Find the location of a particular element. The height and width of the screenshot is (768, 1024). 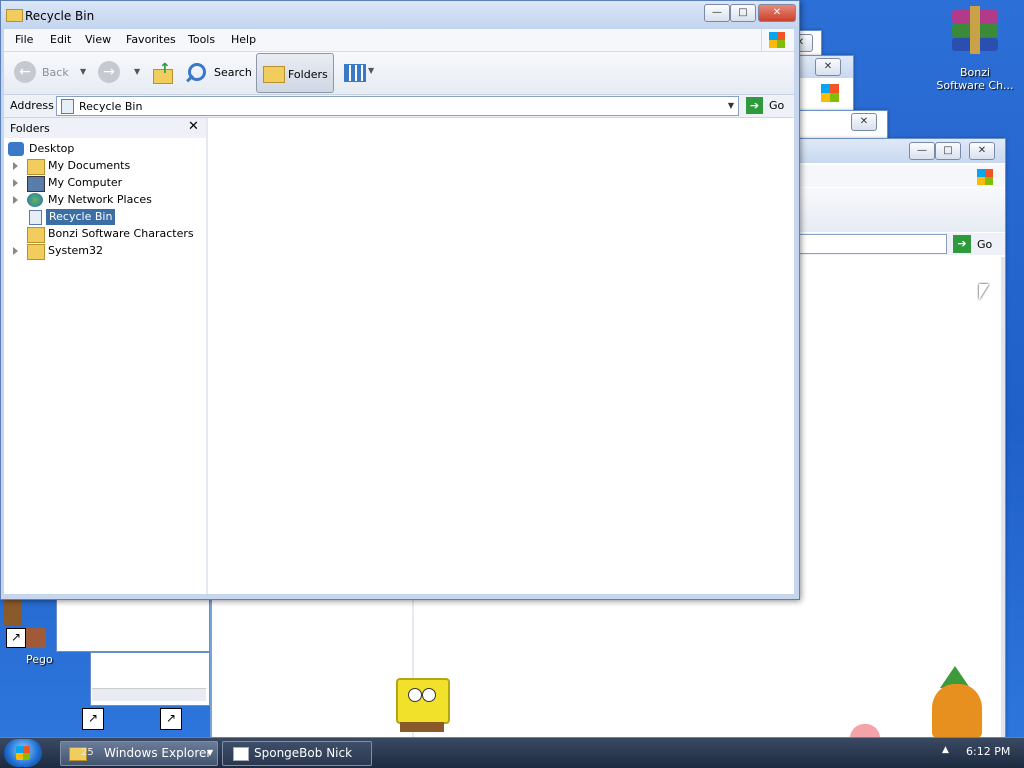

close-button: ✕ is located at coordinates (777, 13).